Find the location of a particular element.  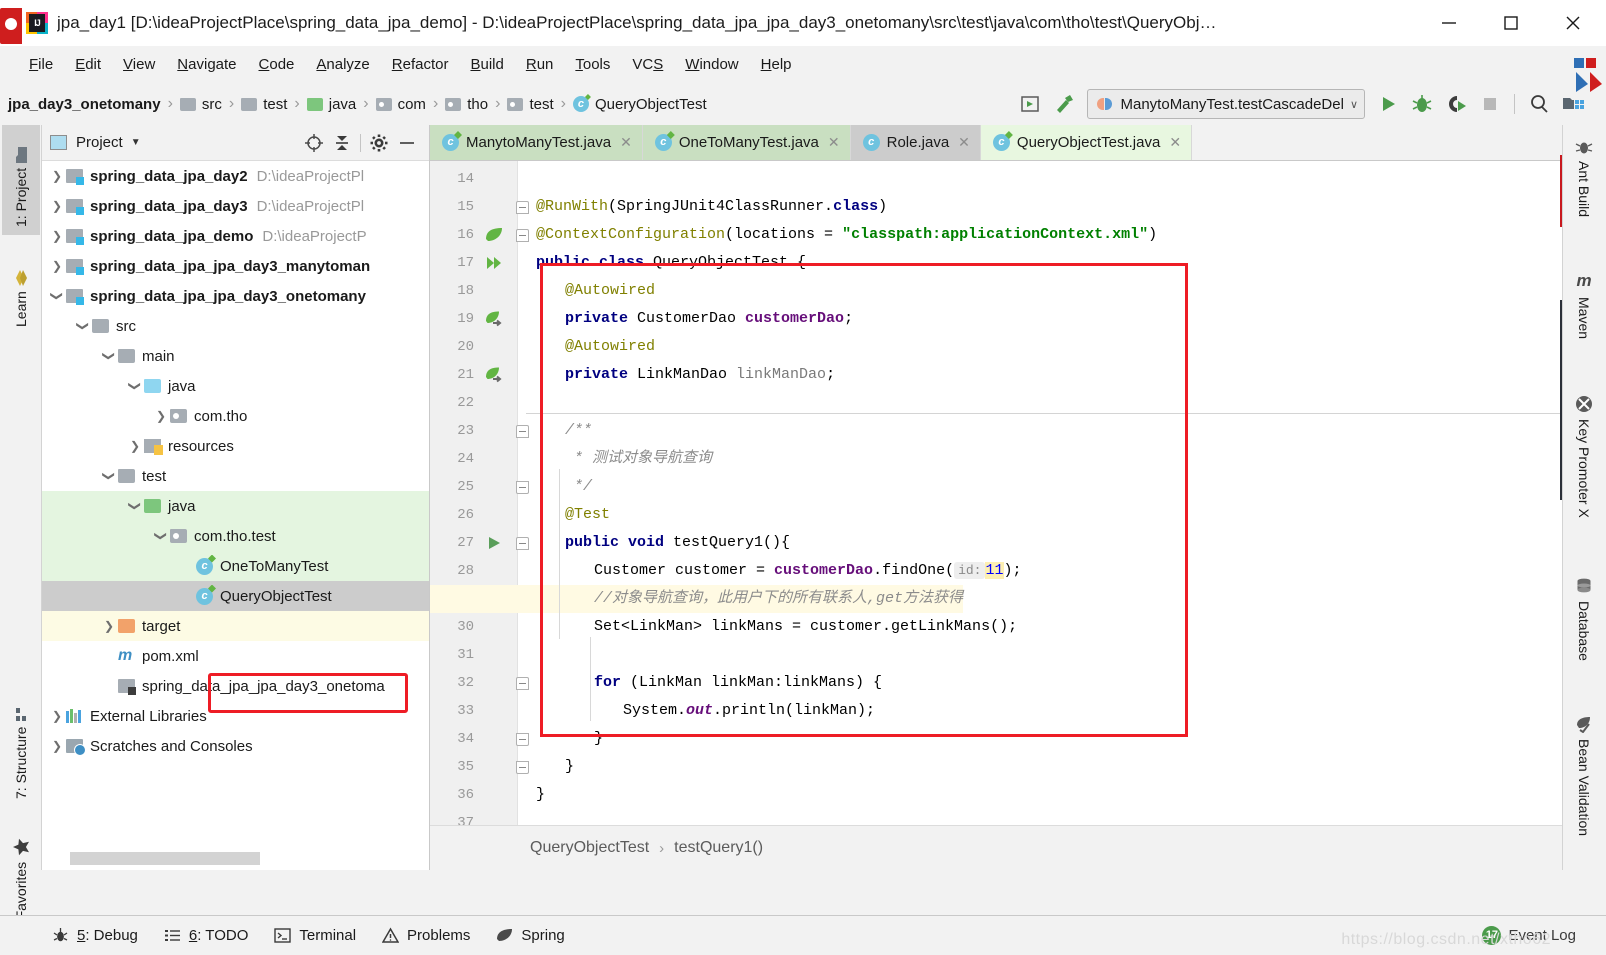

hide-panel-button is located at coordinates (407, 143).